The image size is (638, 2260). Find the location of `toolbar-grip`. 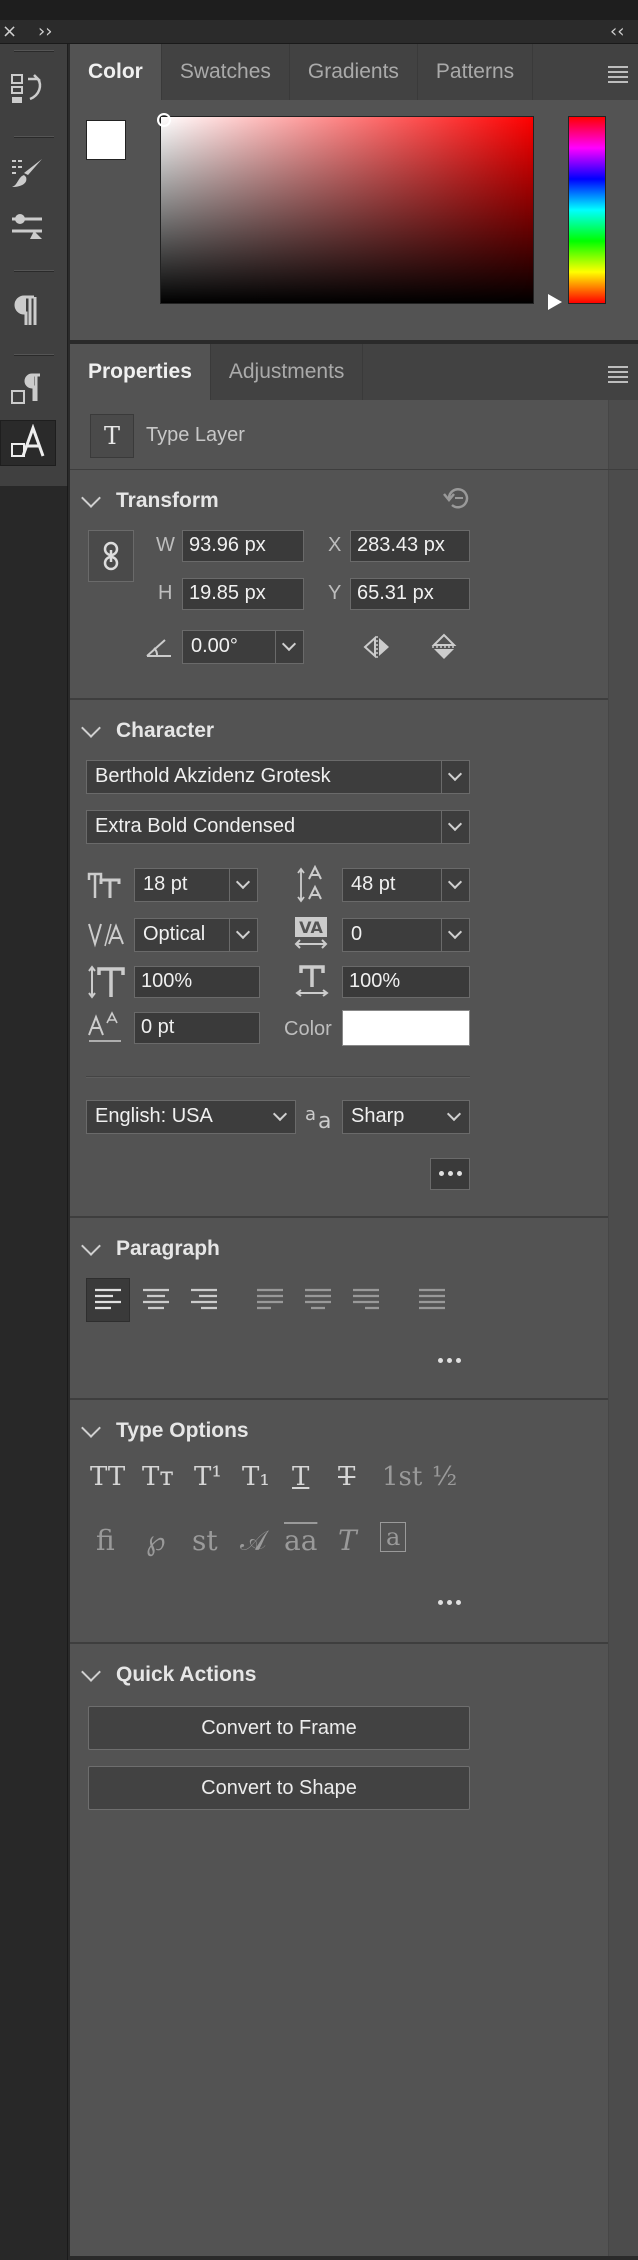

toolbar-grip is located at coordinates (34, 51).